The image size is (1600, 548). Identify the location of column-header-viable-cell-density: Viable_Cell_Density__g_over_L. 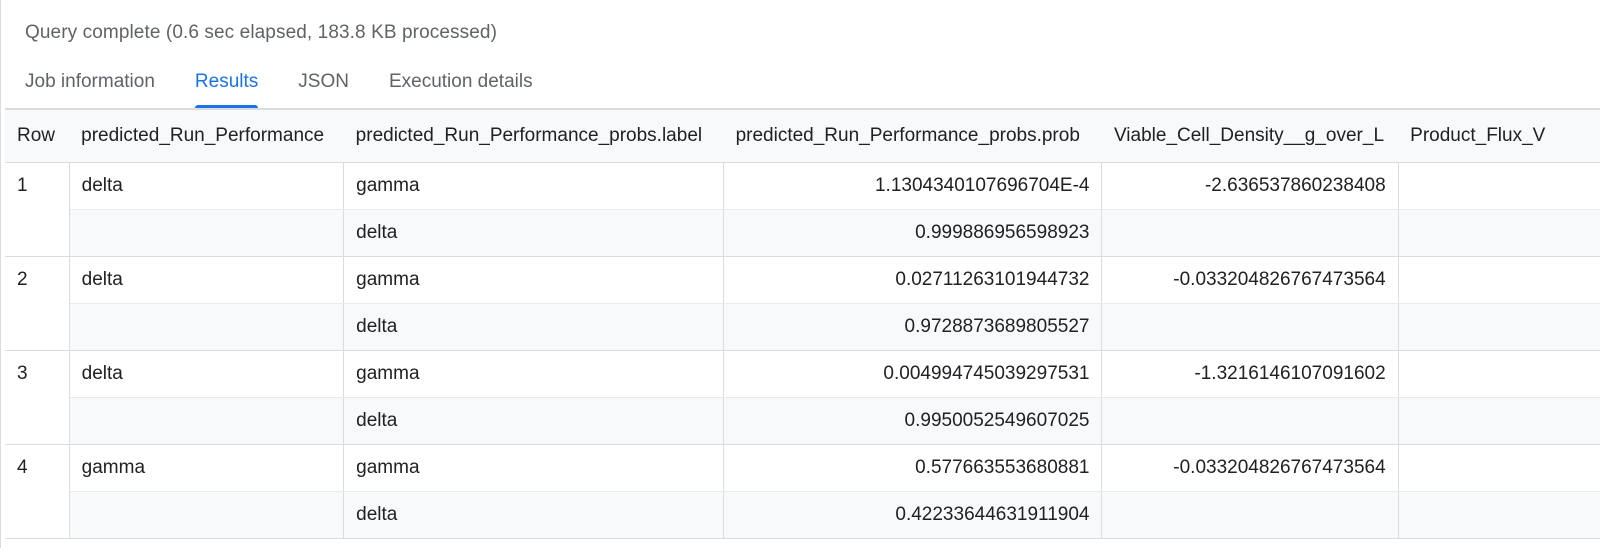
(1250, 136).